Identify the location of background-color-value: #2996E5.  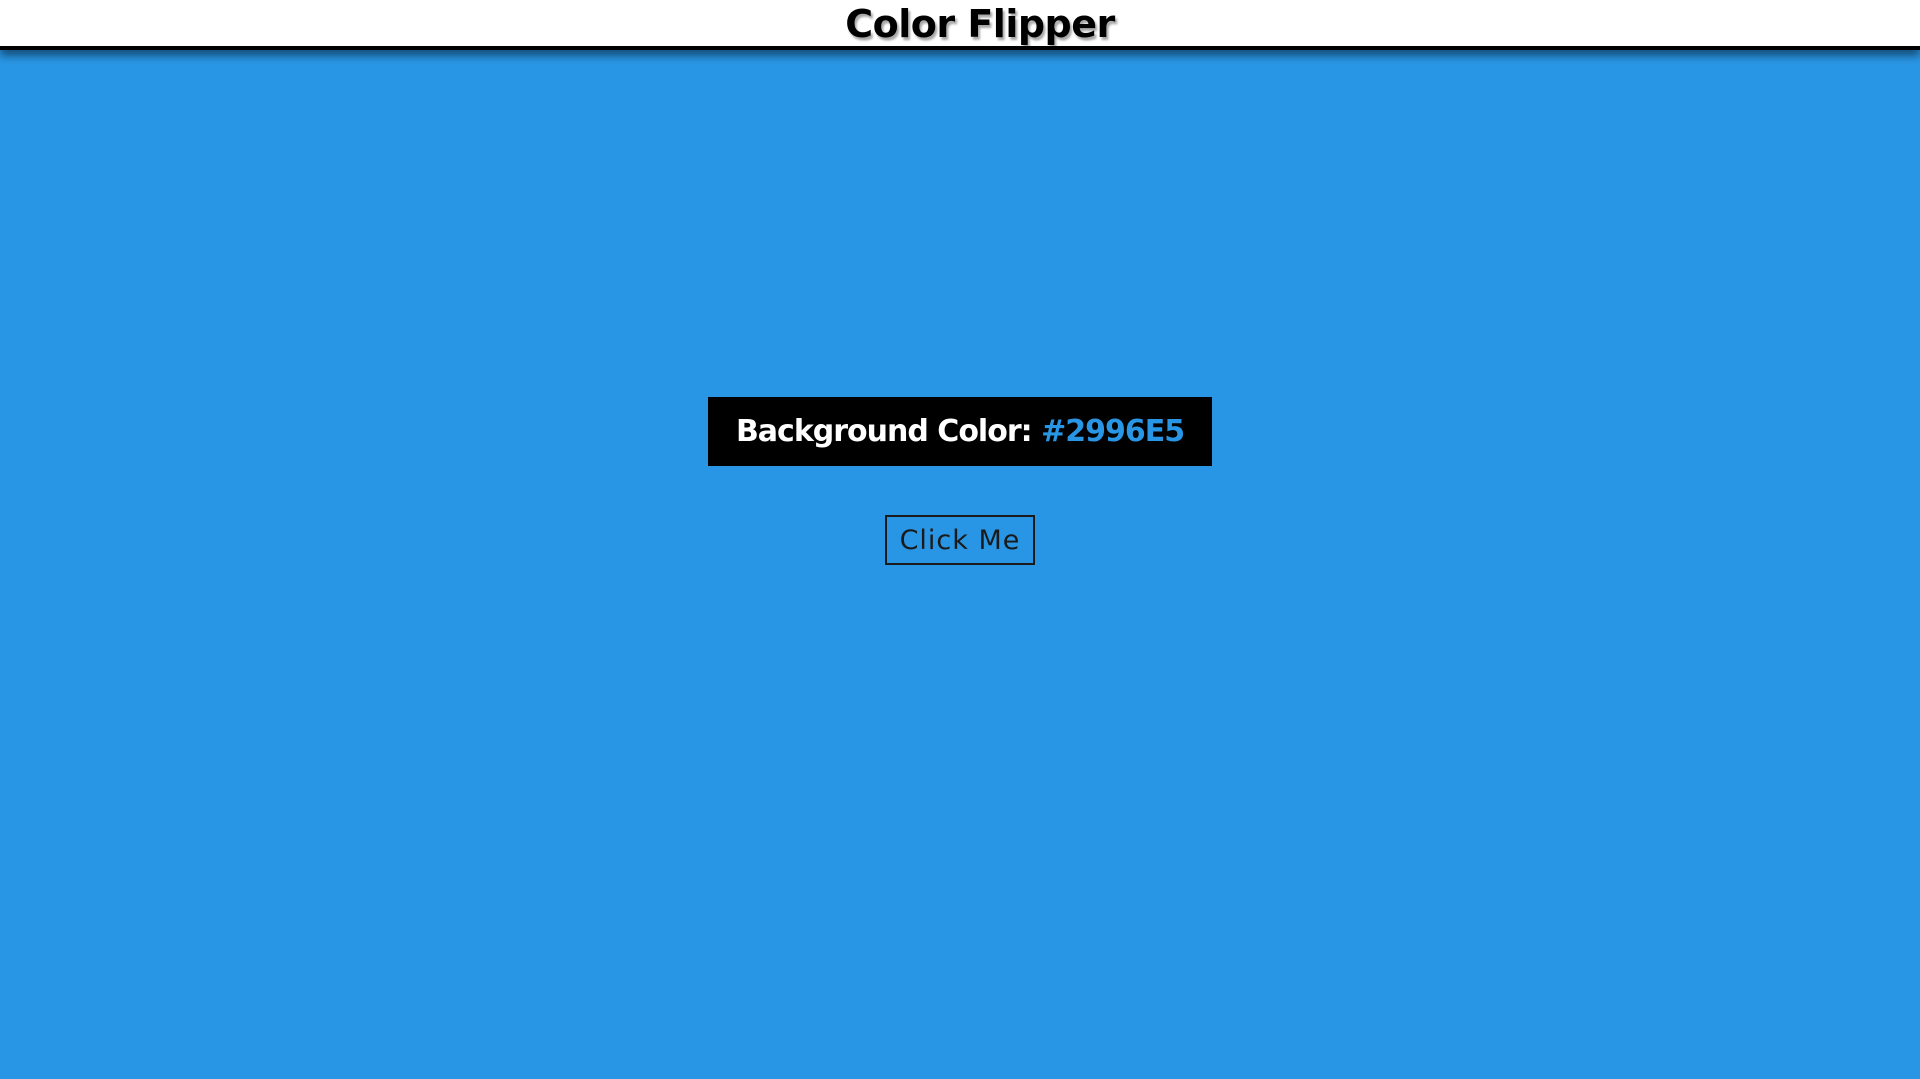
(1113, 431).